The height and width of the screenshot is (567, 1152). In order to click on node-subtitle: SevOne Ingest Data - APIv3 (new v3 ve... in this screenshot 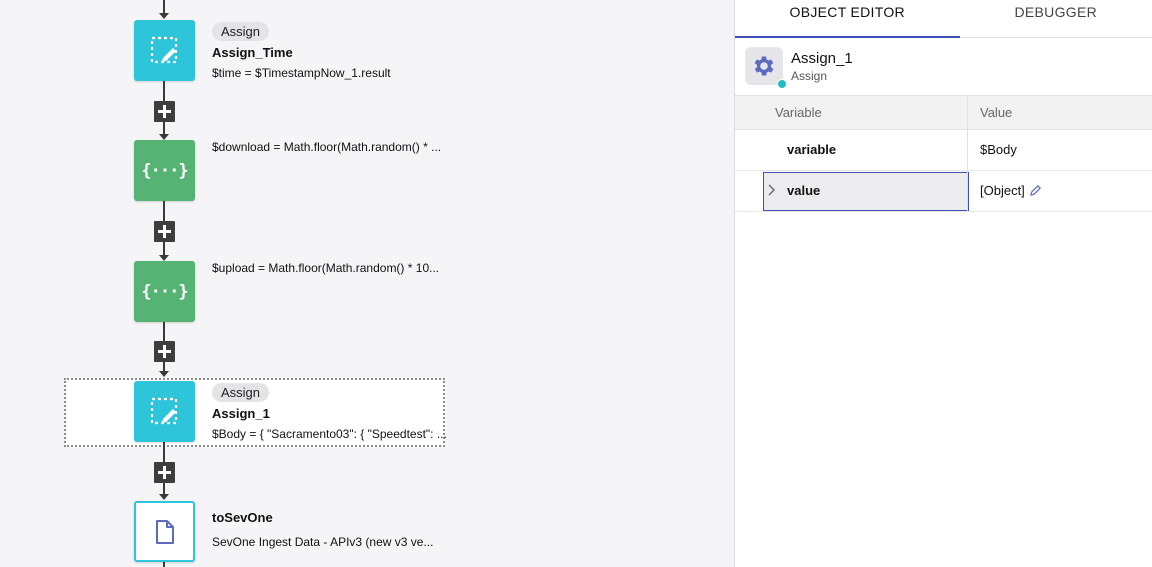, I will do `click(323, 542)`.